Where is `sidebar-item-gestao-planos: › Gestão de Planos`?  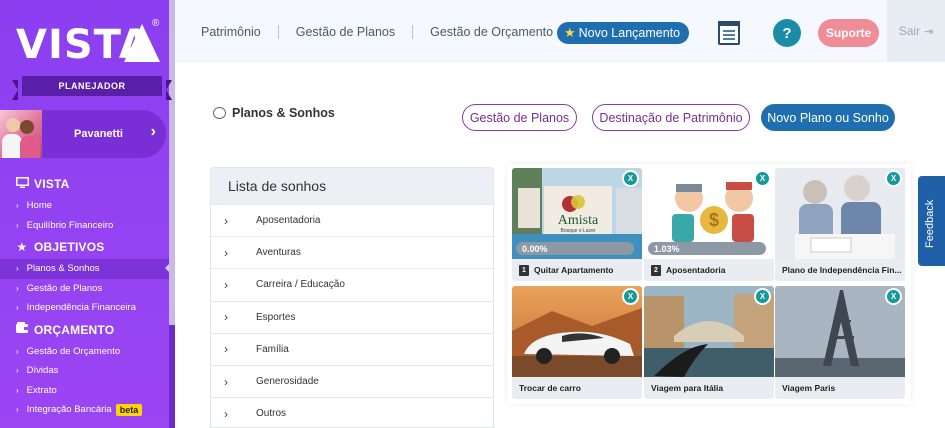 sidebar-item-gestao-planos: › Gestão de Planos is located at coordinates (84, 289).